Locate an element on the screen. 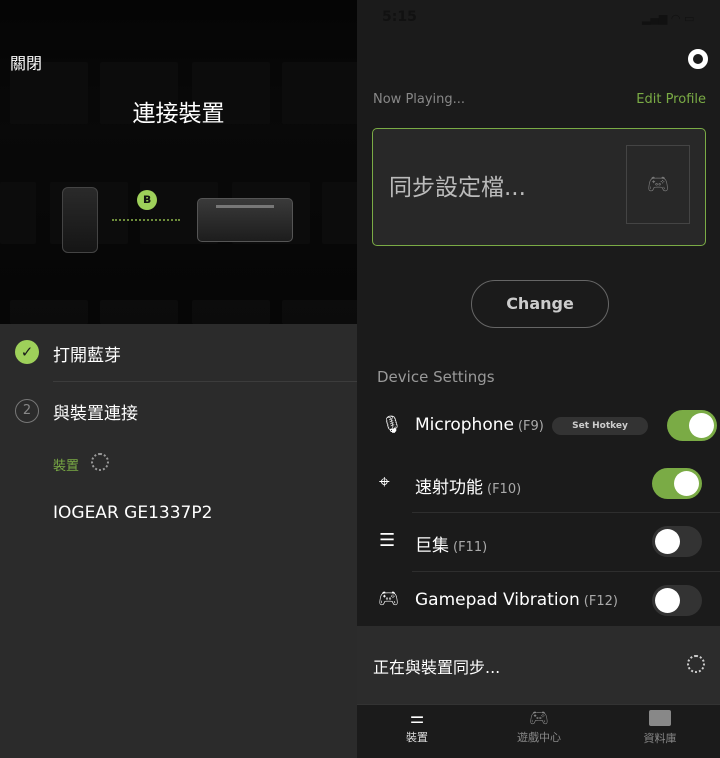 Image resolution: width=720 pixels, height=758 pixels. profile-card: 同步設定檔... 🎮︎ is located at coordinates (539, 187).